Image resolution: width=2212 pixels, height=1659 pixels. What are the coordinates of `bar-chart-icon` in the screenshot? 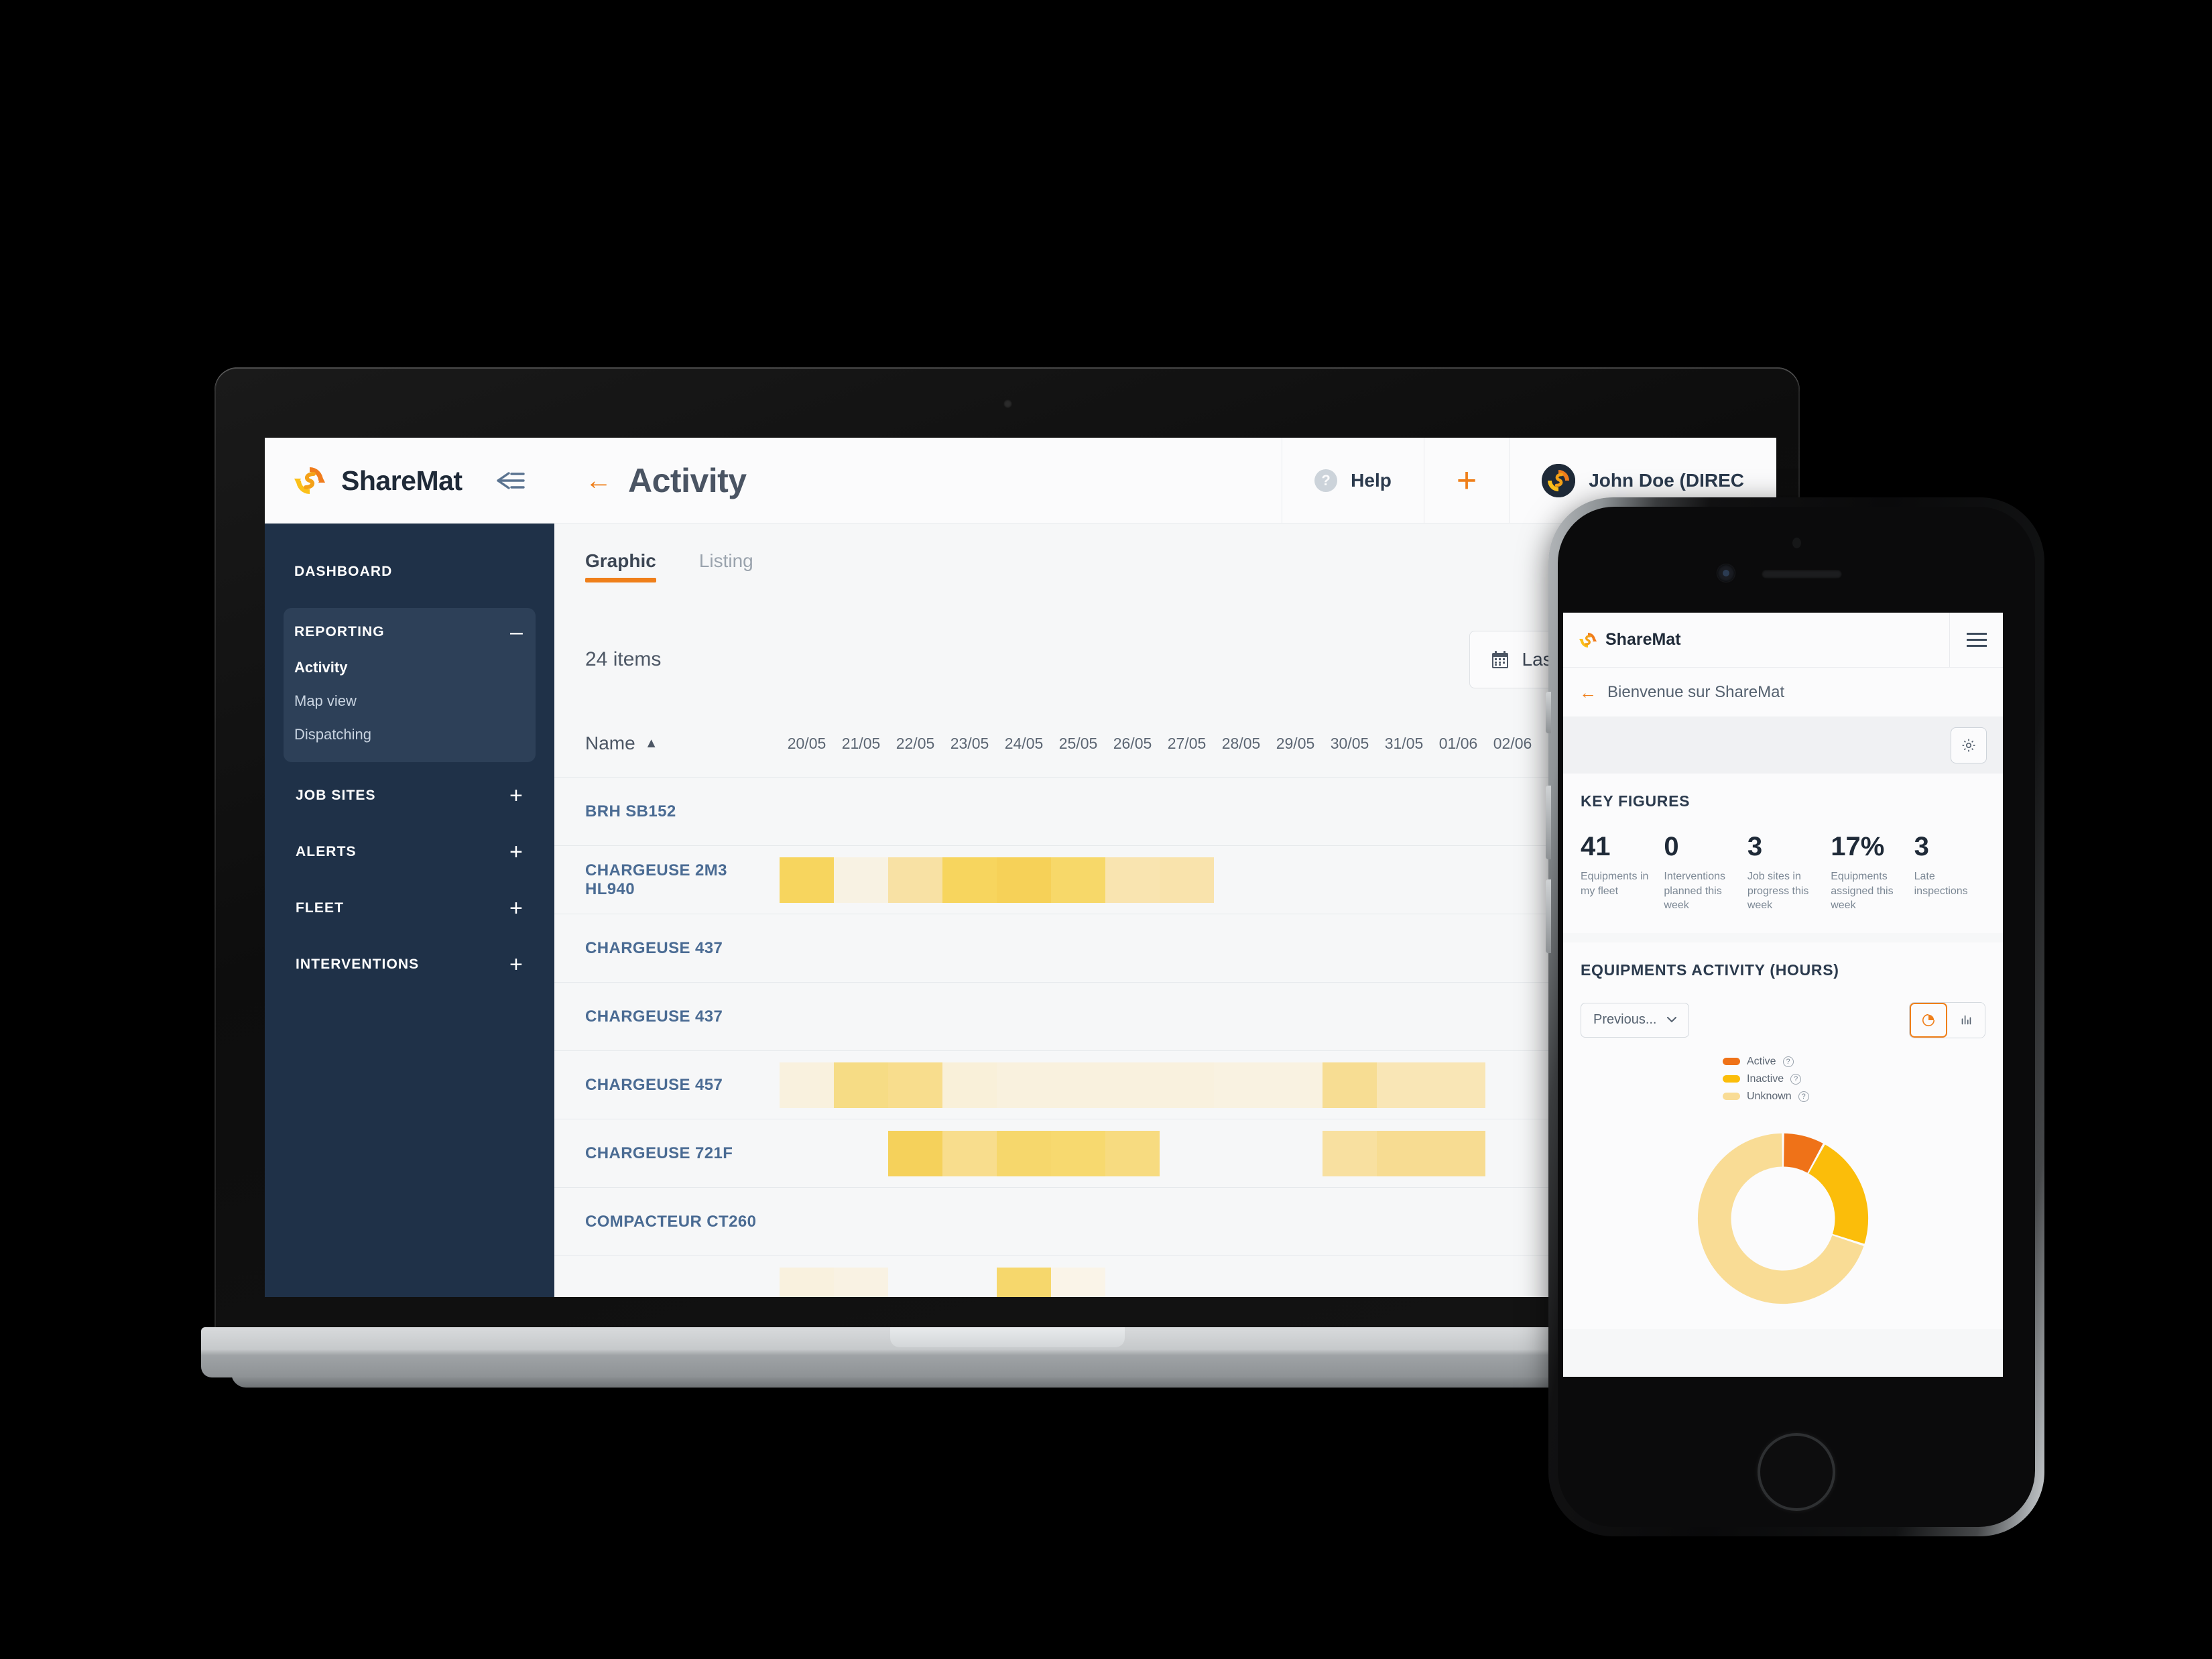 It's located at (1966, 1020).